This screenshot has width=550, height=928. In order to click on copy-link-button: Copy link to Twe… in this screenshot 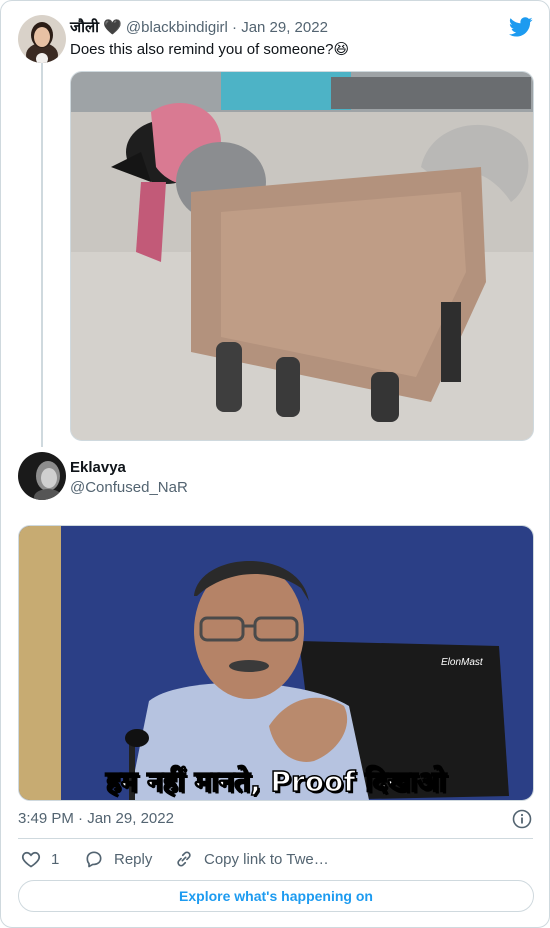, I will do `click(251, 859)`.